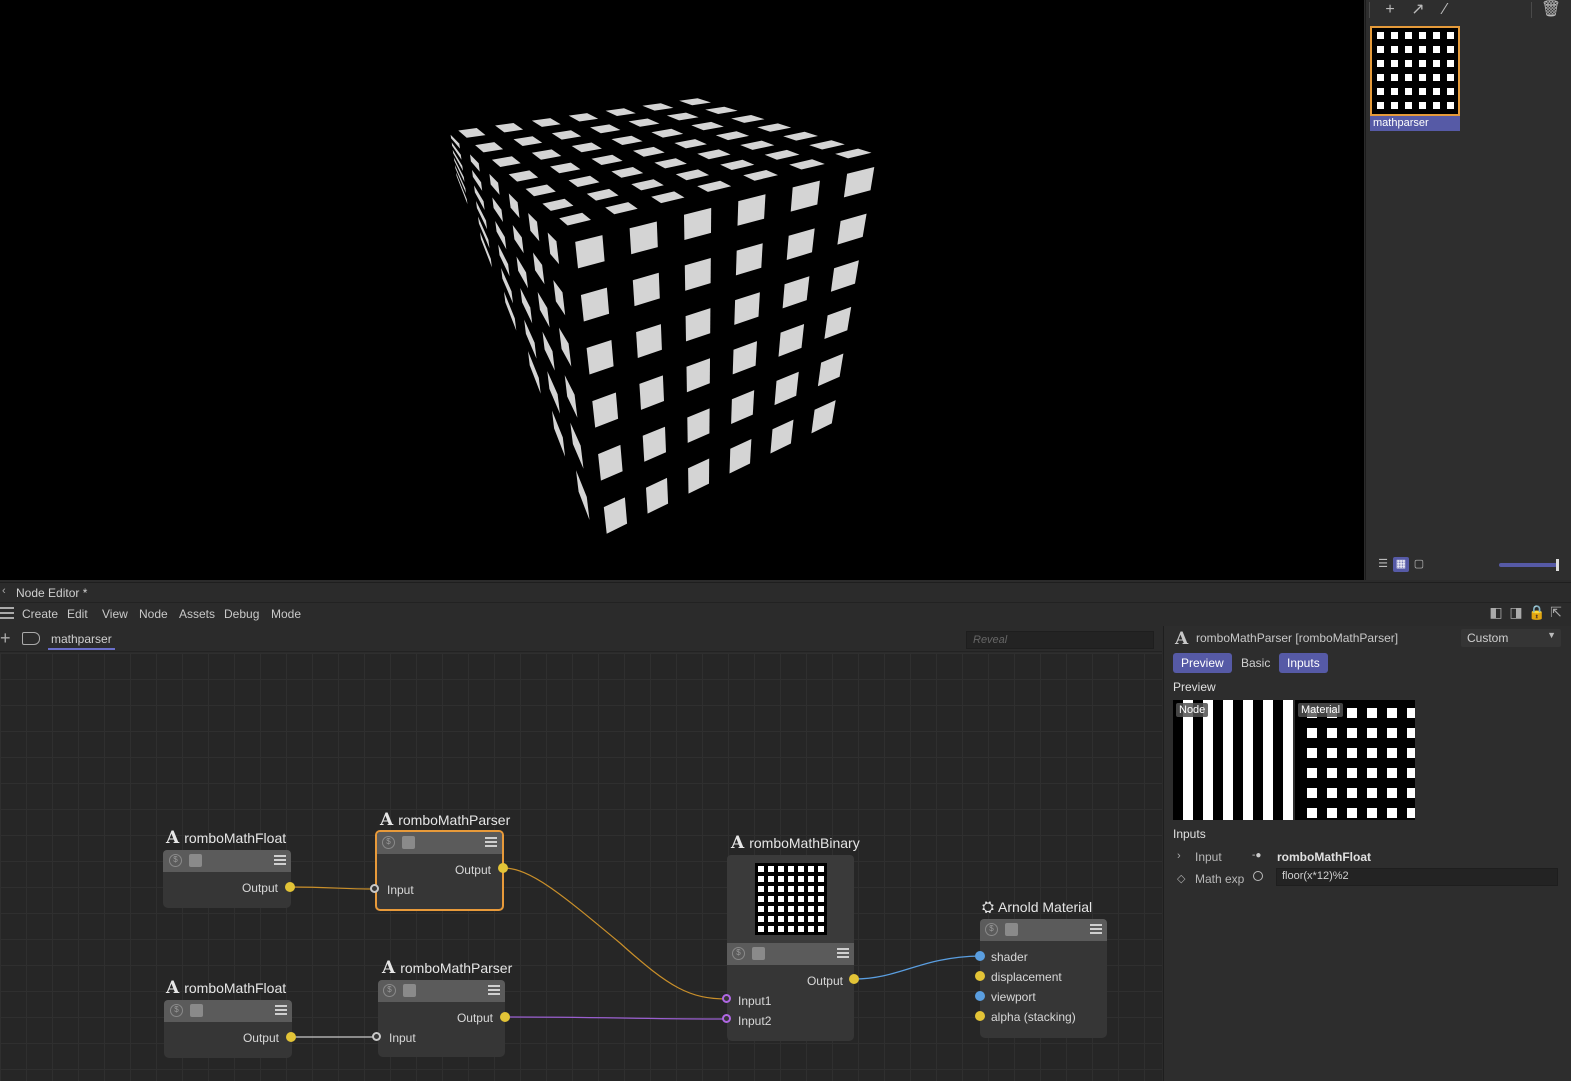  What do you see at coordinates (1324, 857) in the screenshot?
I see `input-value: romboMathFloat` at bounding box center [1324, 857].